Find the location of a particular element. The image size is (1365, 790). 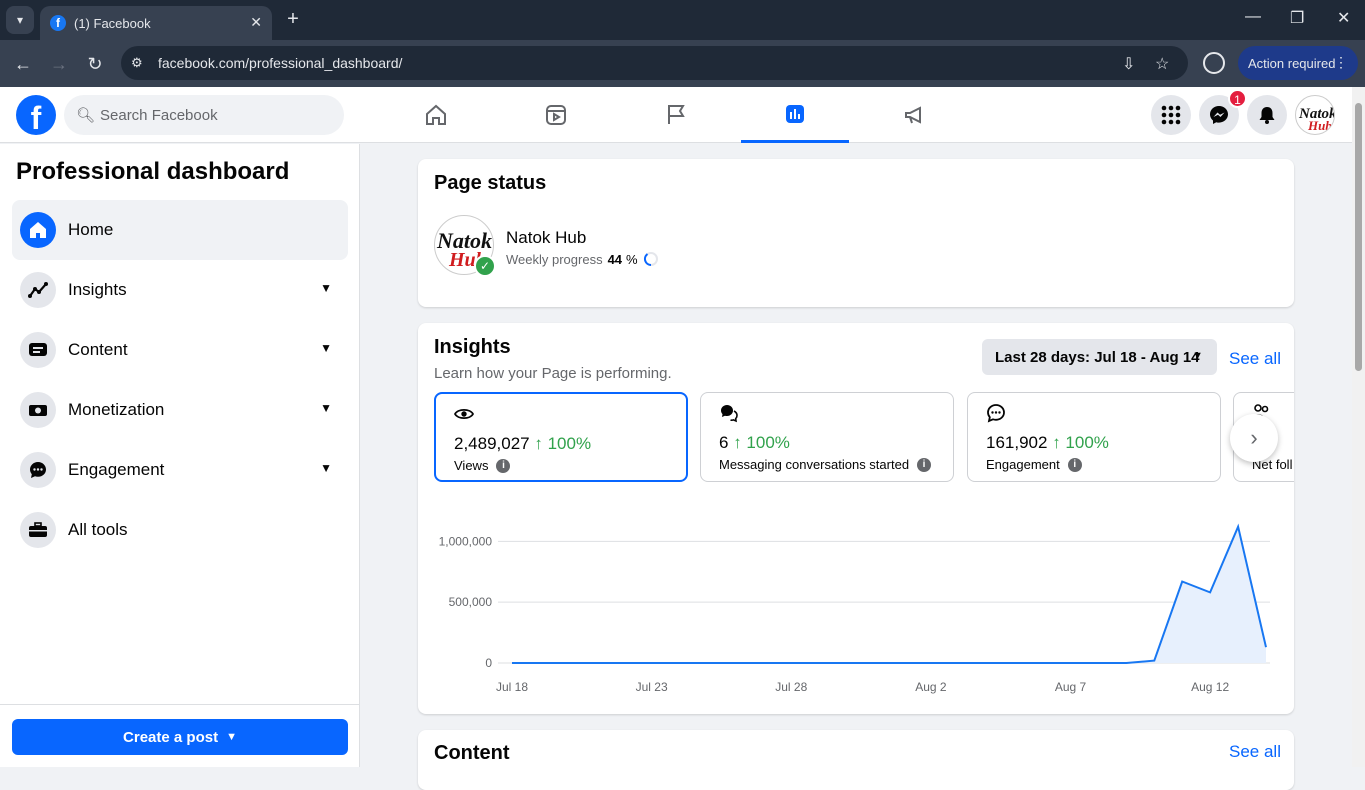

scrollbar-thumb is located at coordinates (1358, 237).